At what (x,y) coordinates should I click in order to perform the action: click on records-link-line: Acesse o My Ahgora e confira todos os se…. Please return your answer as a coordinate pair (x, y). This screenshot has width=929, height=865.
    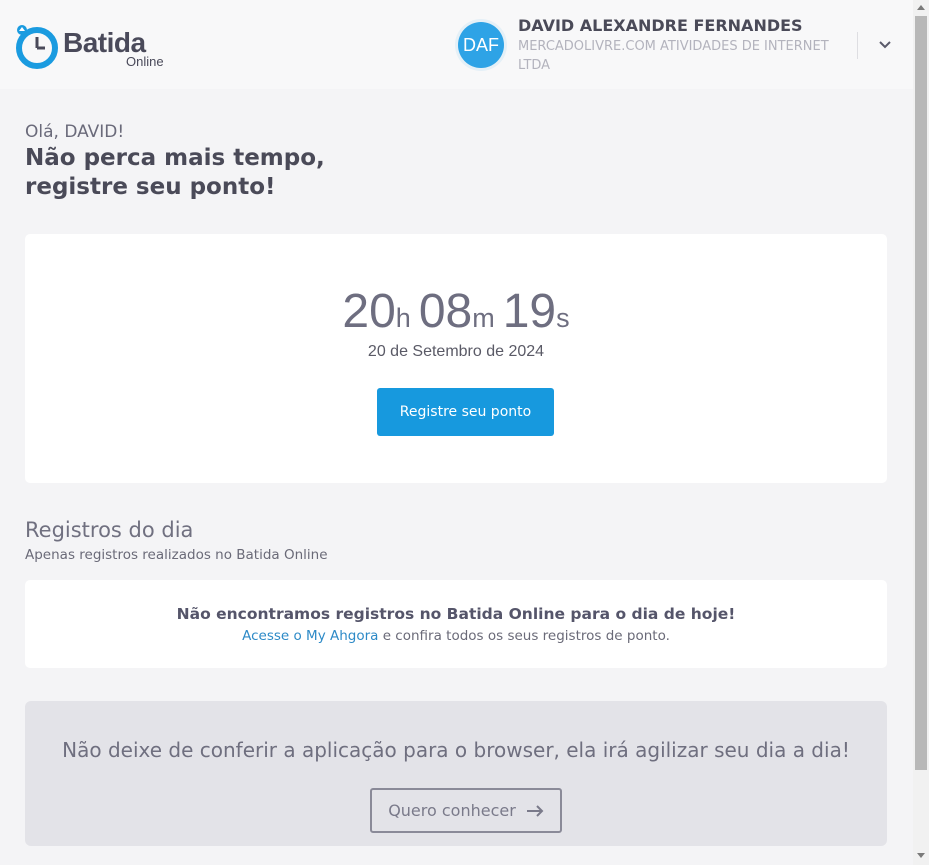
    Looking at the image, I should click on (456, 636).